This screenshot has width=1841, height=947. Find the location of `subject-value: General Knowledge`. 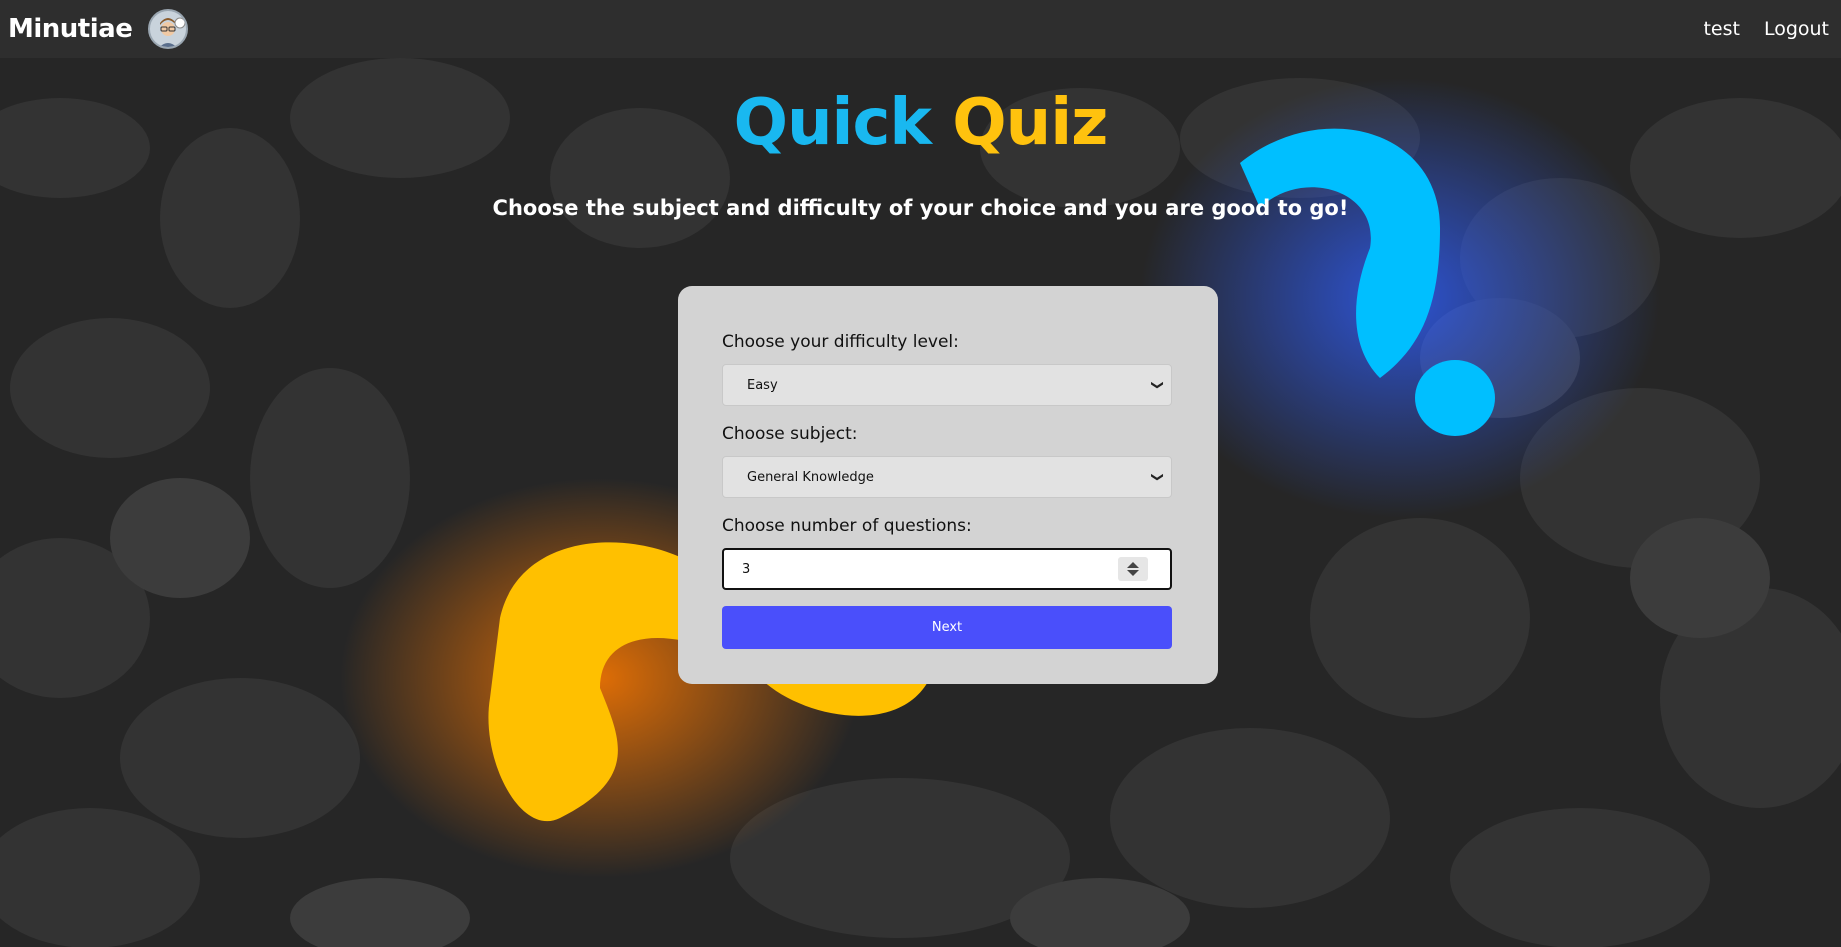

subject-value: General Knowledge is located at coordinates (810, 477).